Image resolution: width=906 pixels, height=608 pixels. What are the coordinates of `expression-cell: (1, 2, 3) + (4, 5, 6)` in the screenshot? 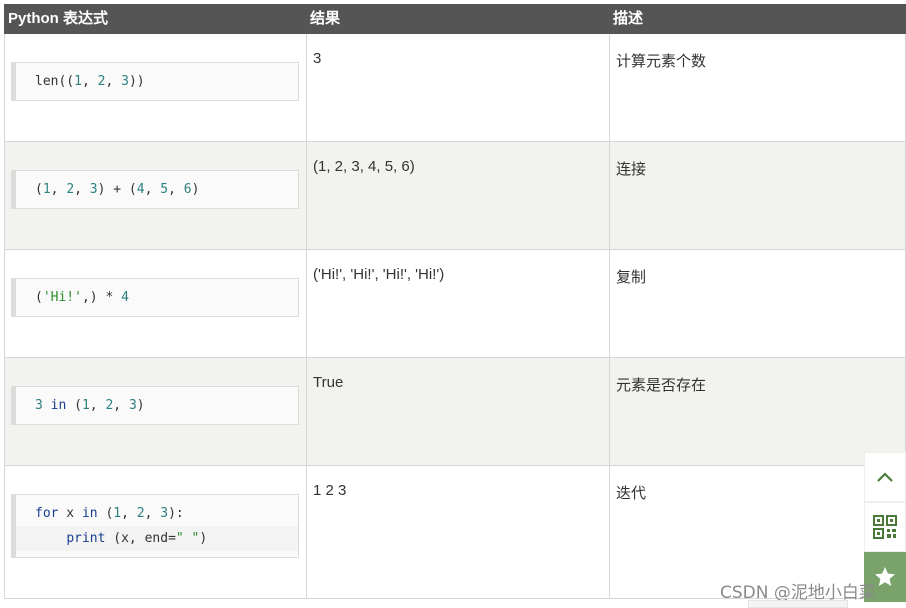 It's located at (155, 195).